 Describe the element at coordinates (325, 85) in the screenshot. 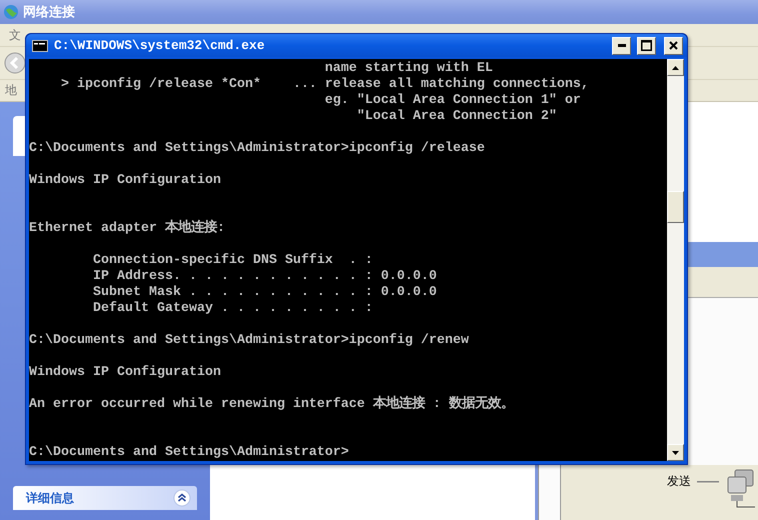

I see `console-line: > ipconfig /release *Con* ... release all matching connections,` at that location.